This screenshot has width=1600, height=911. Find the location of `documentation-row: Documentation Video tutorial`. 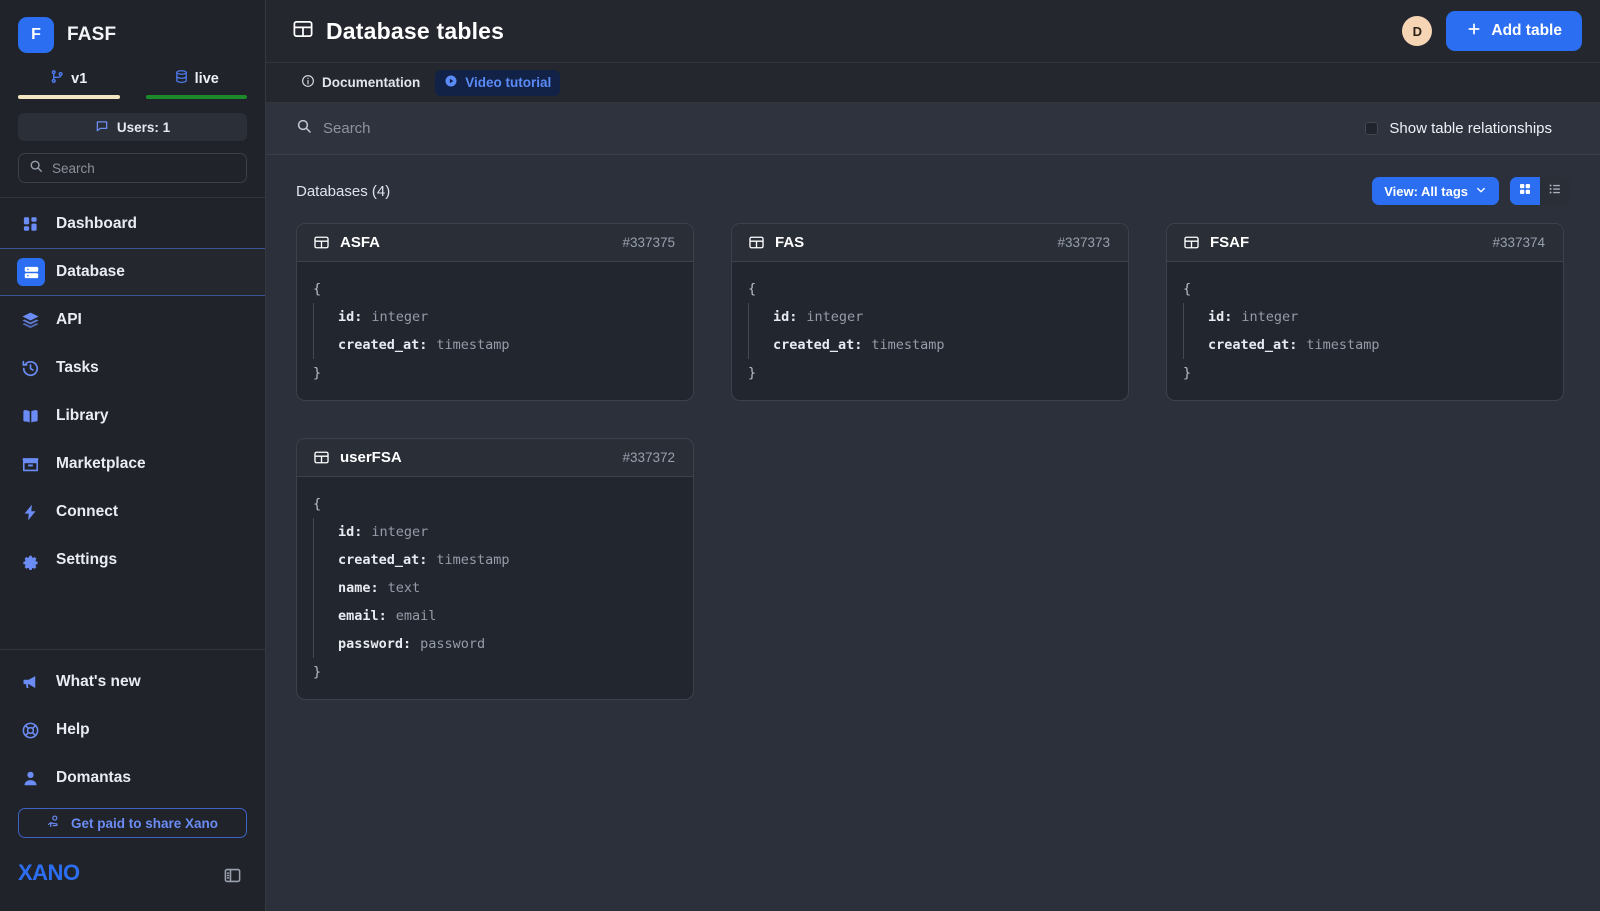

documentation-row: Documentation Video tutorial is located at coordinates (933, 83).